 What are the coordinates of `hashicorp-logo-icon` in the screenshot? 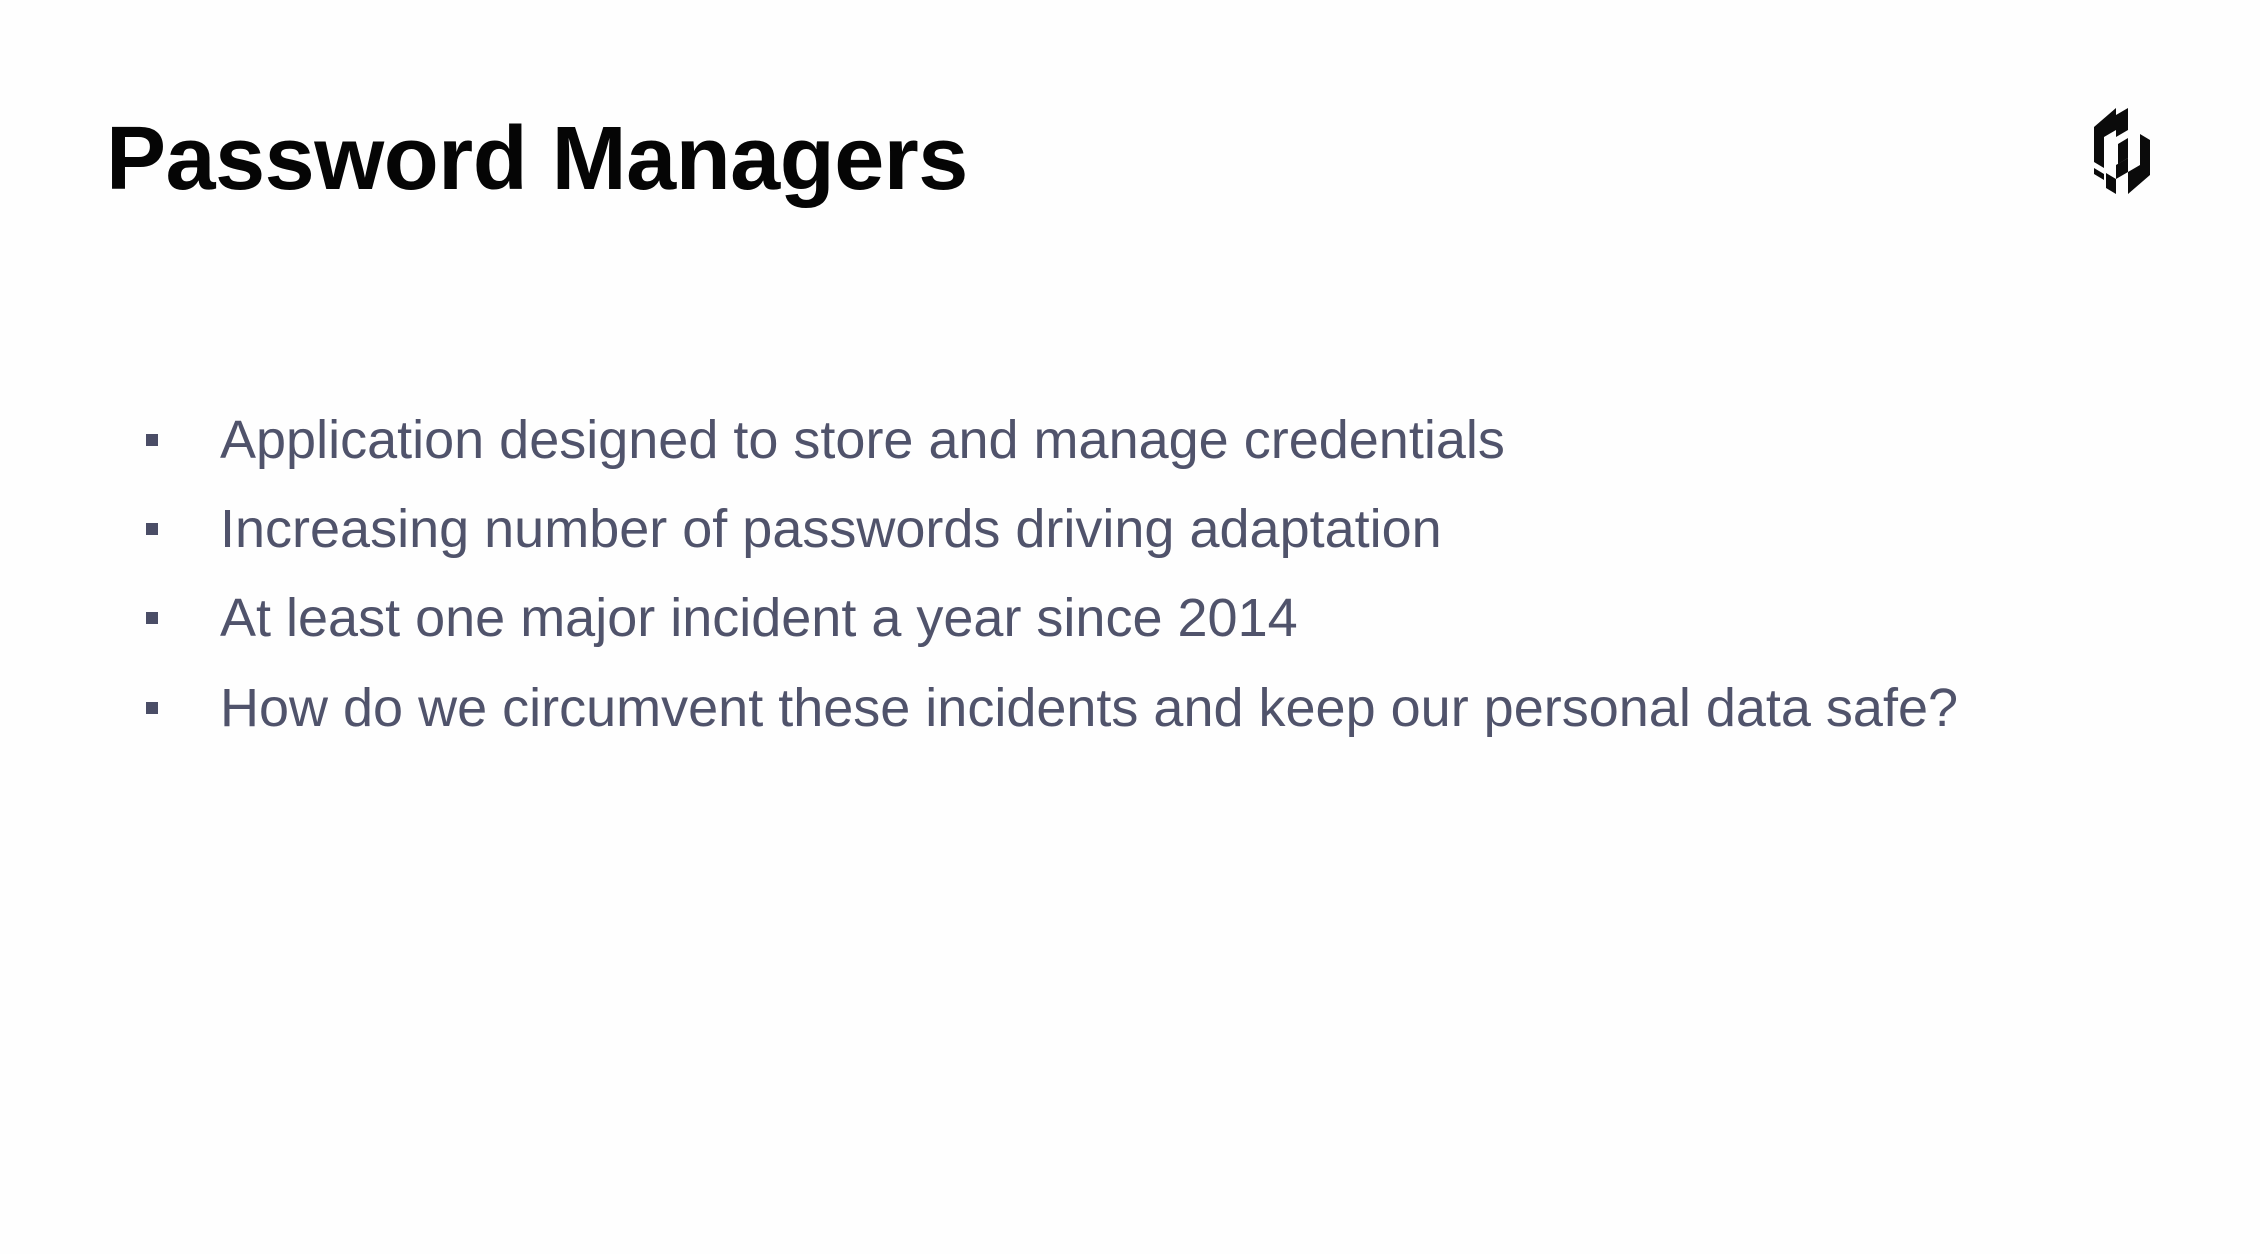 It's located at (2122, 151).